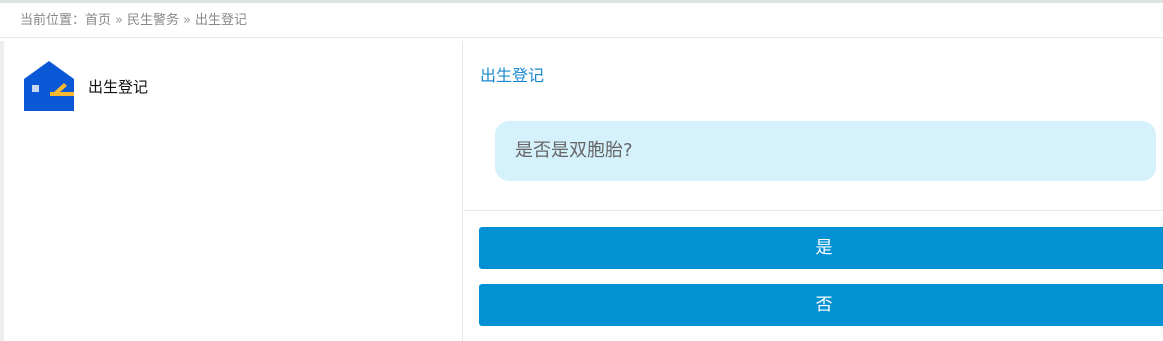 The image size is (1163, 341). I want to click on divider, so click(813, 210).